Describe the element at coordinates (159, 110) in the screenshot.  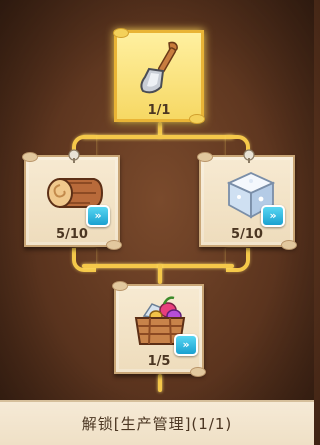
I see `node-progress: 1/1` at that location.